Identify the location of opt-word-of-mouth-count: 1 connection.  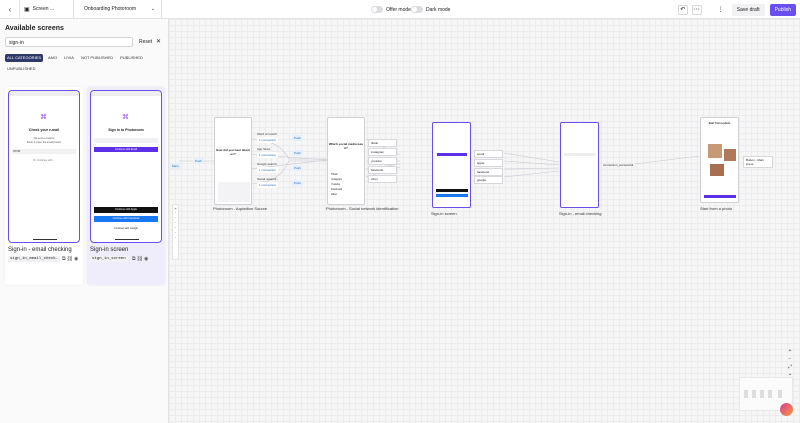
(268, 140).